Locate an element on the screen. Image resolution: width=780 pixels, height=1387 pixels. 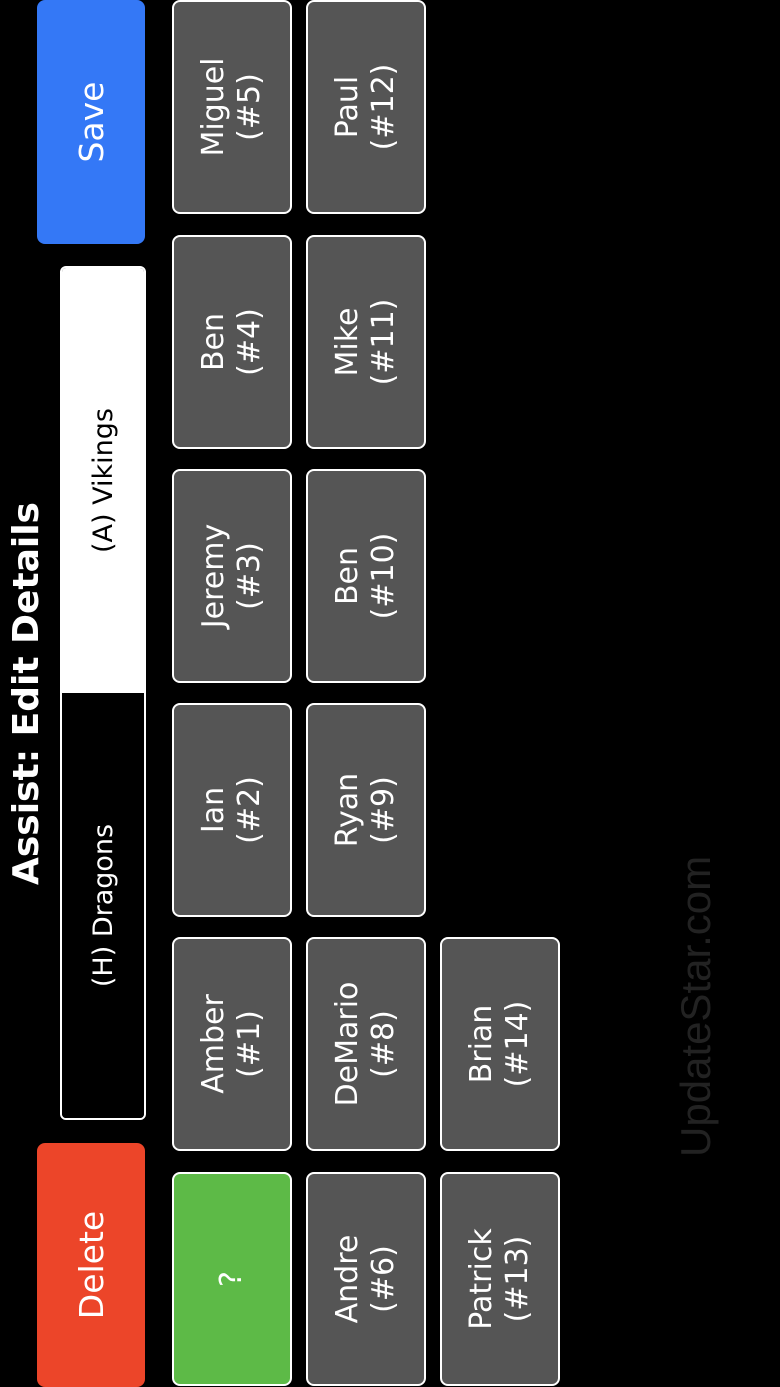
player-name: ? is located at coordinates (231, 1279).